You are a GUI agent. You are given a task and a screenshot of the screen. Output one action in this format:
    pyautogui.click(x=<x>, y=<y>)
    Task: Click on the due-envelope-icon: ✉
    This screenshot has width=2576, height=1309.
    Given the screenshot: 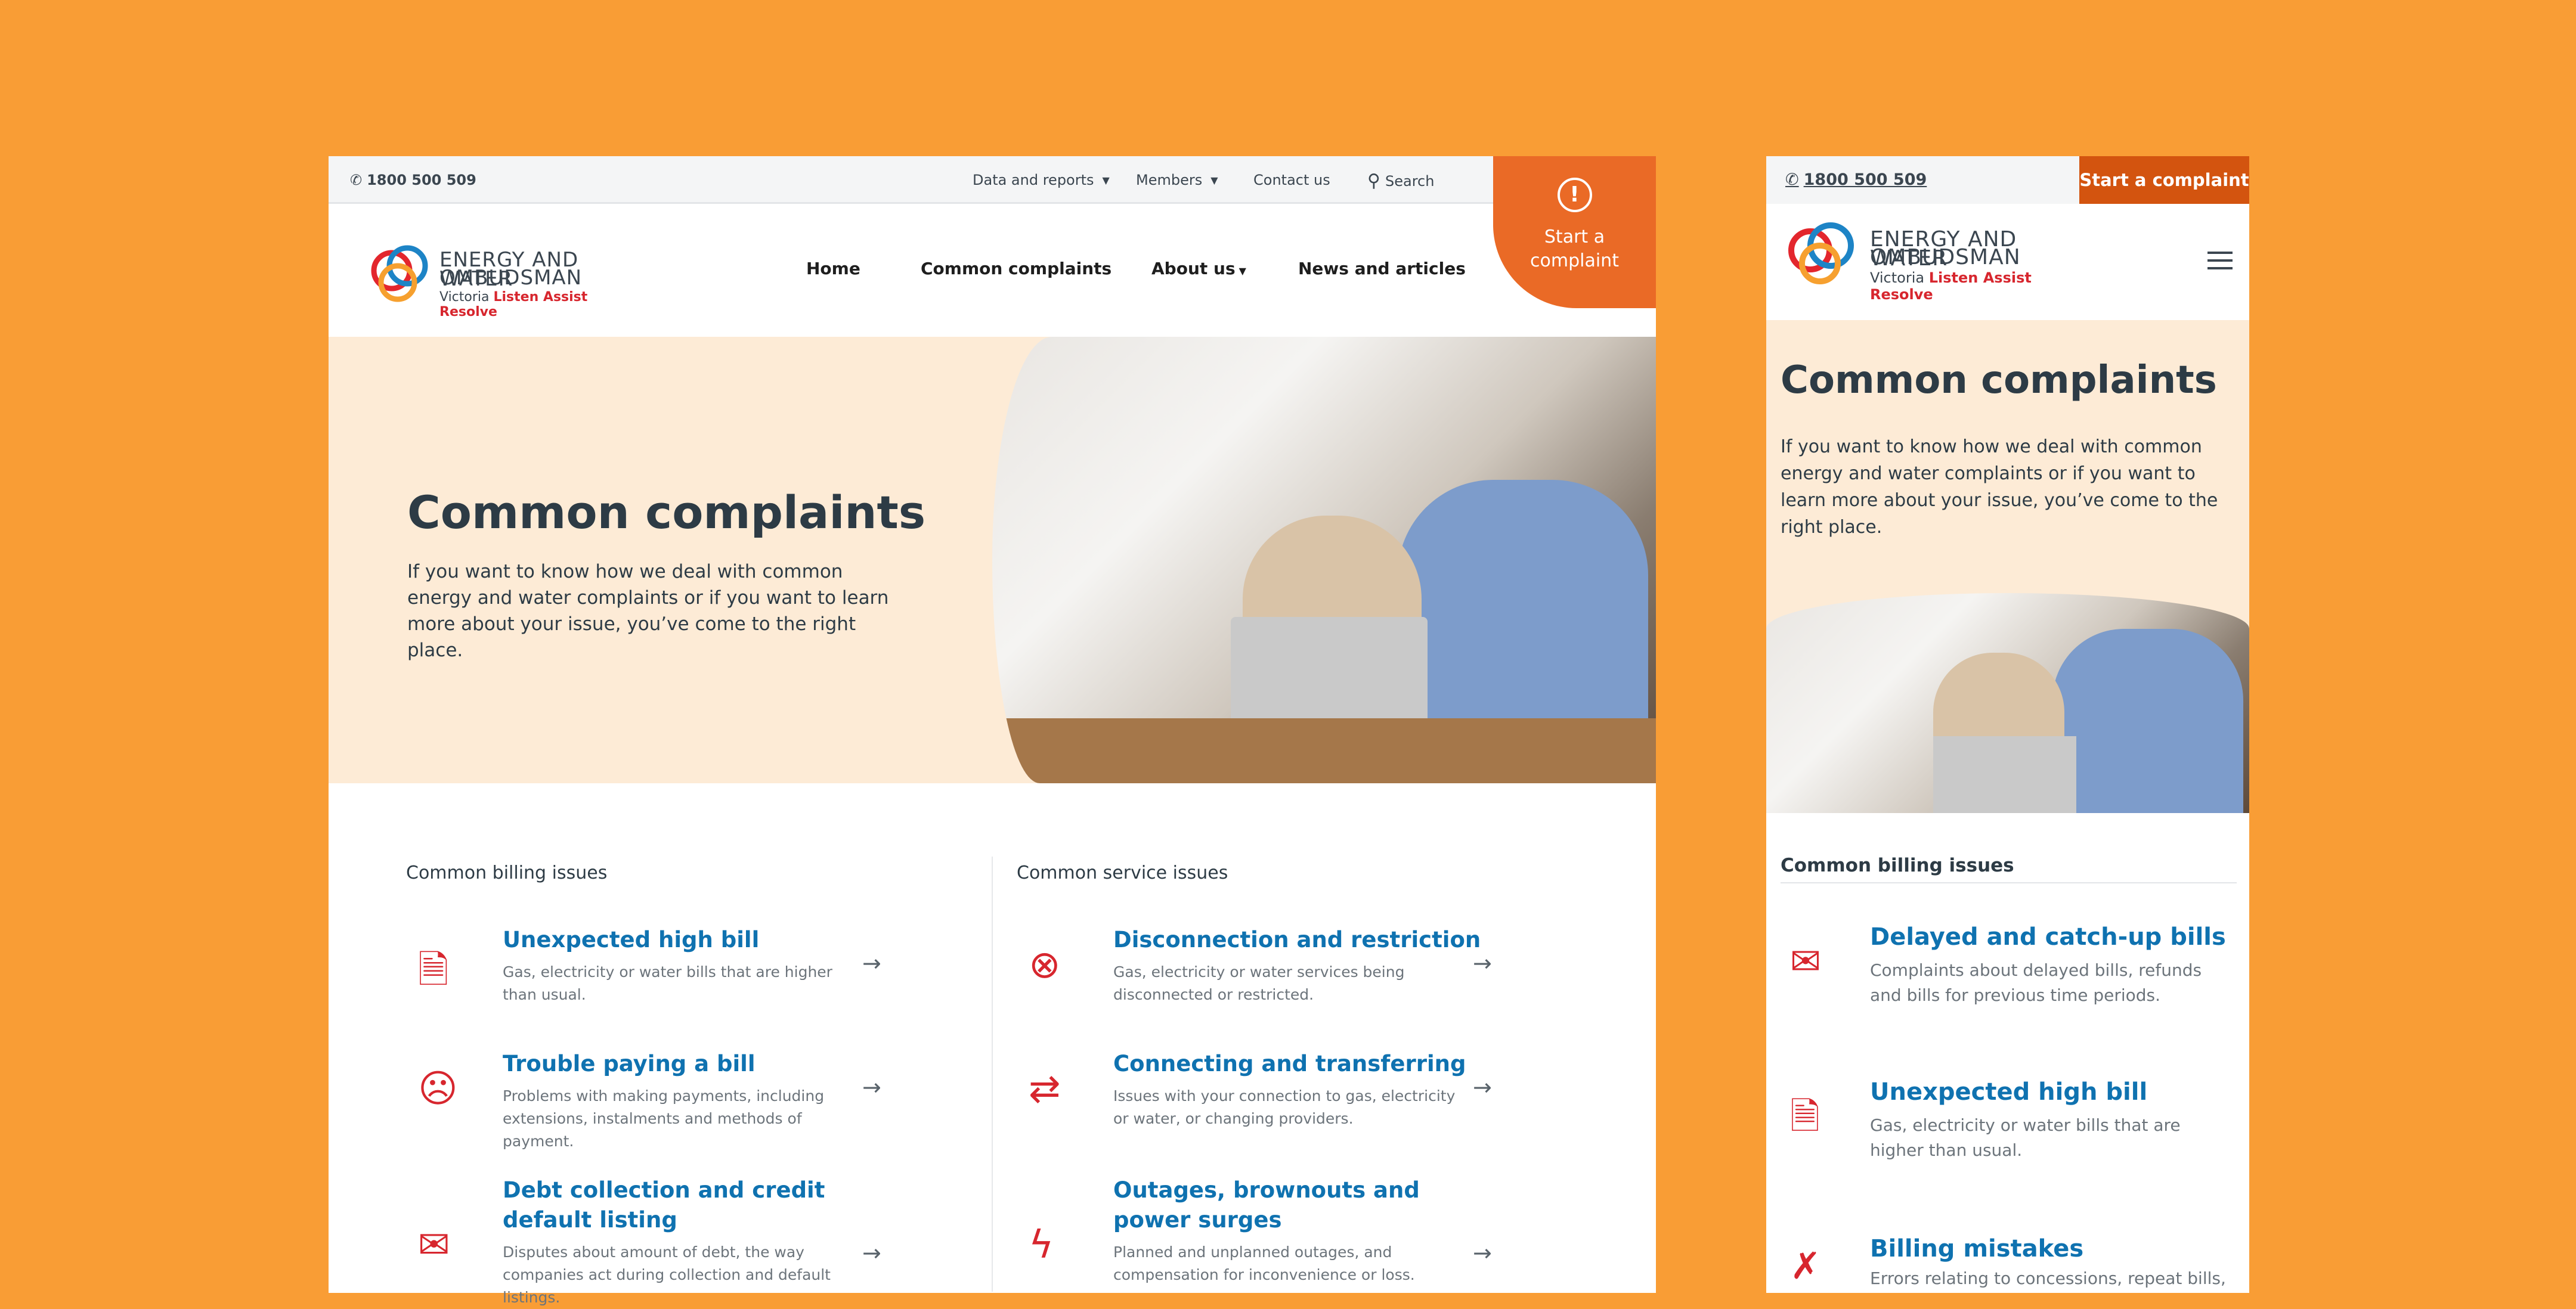 What is the action you would take?
    pyautogui.click(x=434, y=1245)
    